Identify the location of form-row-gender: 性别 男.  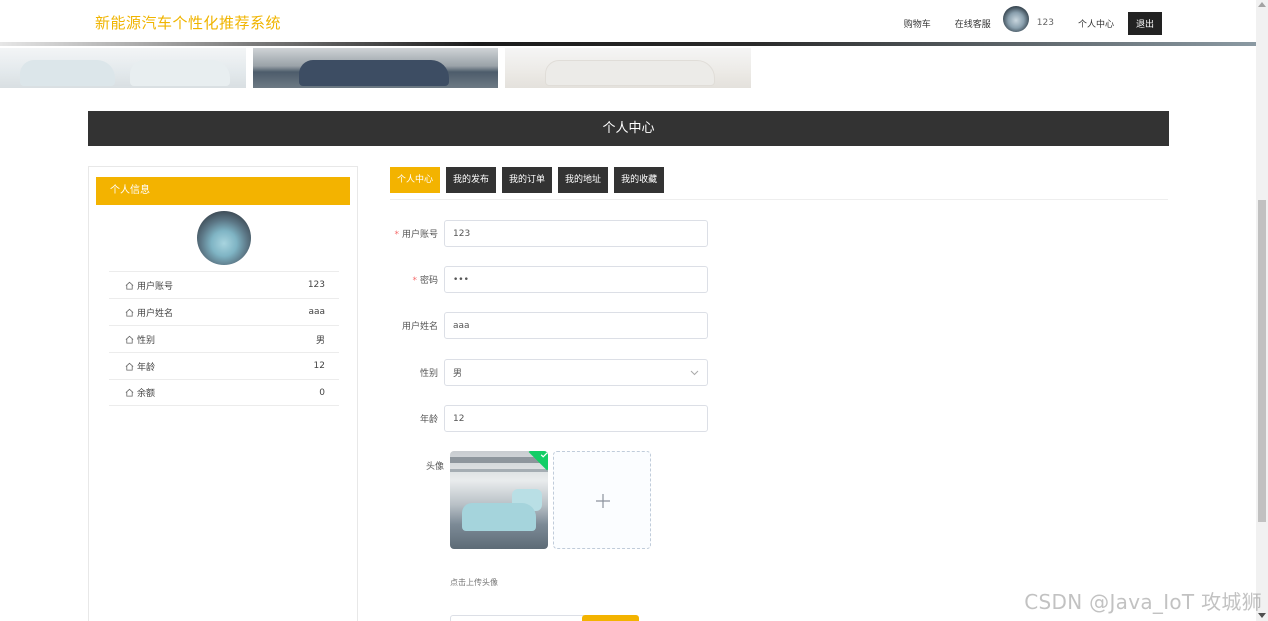
(549, 372).